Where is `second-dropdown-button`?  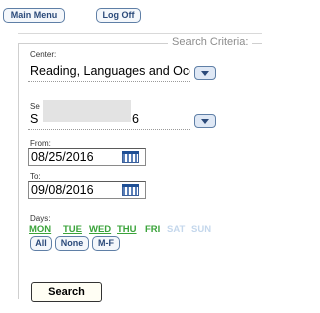
second-dropdown-button is located at coordinates (205, 121).